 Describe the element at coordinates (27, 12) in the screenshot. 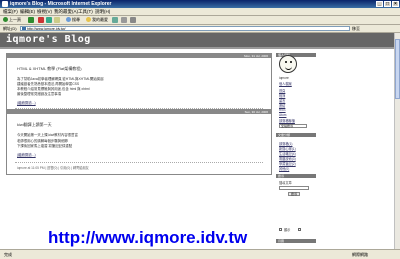

I see `menu-edit: 編輯(E)` at that location.